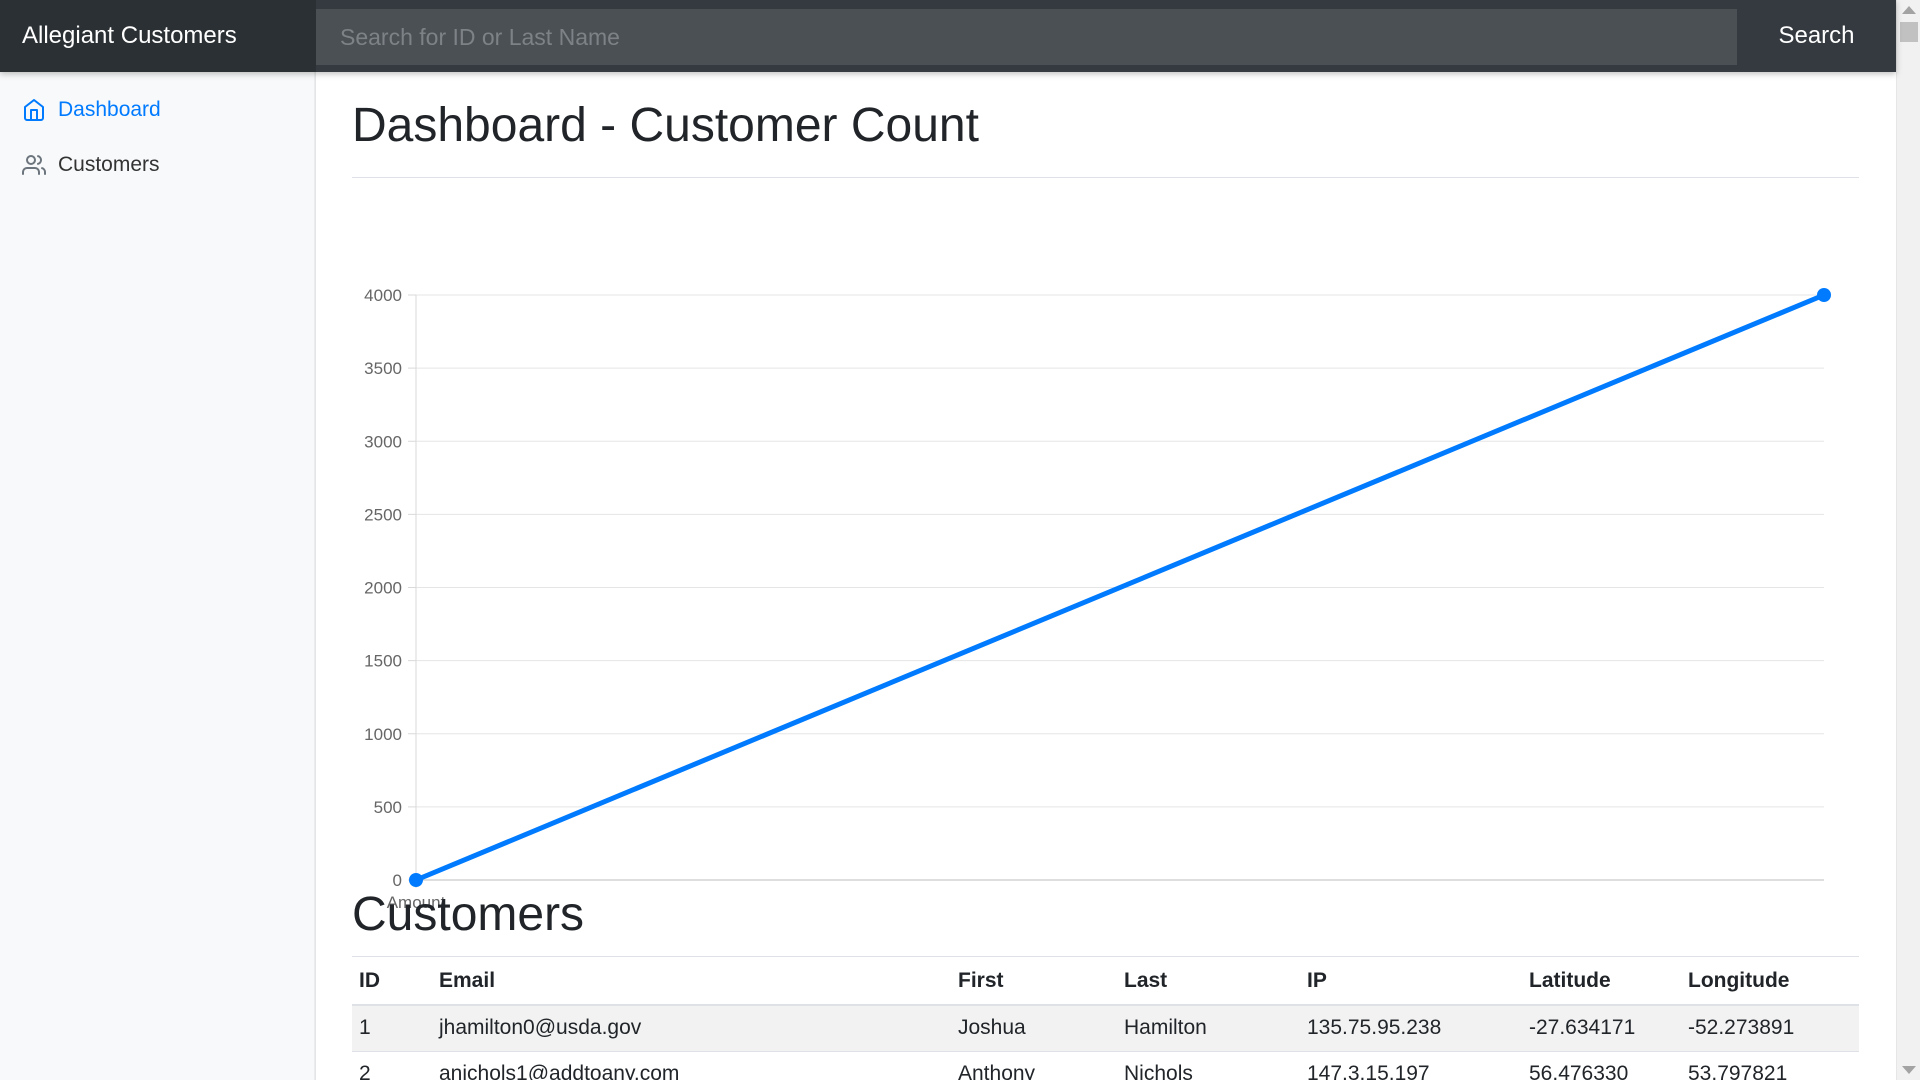 The width and height of the screenshot is (1920, 1080). I want to click on cell-ip: 135.75.95.238, so click(1411, 1027).